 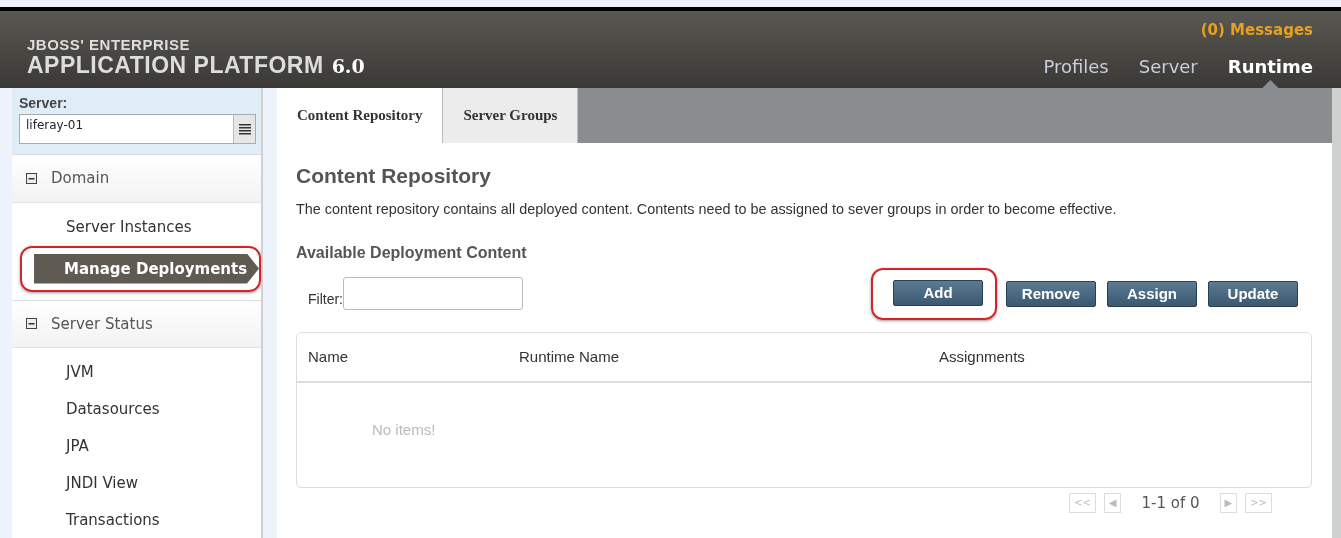 I want to click on nav-link: Server, so click(x=1168, y=66).